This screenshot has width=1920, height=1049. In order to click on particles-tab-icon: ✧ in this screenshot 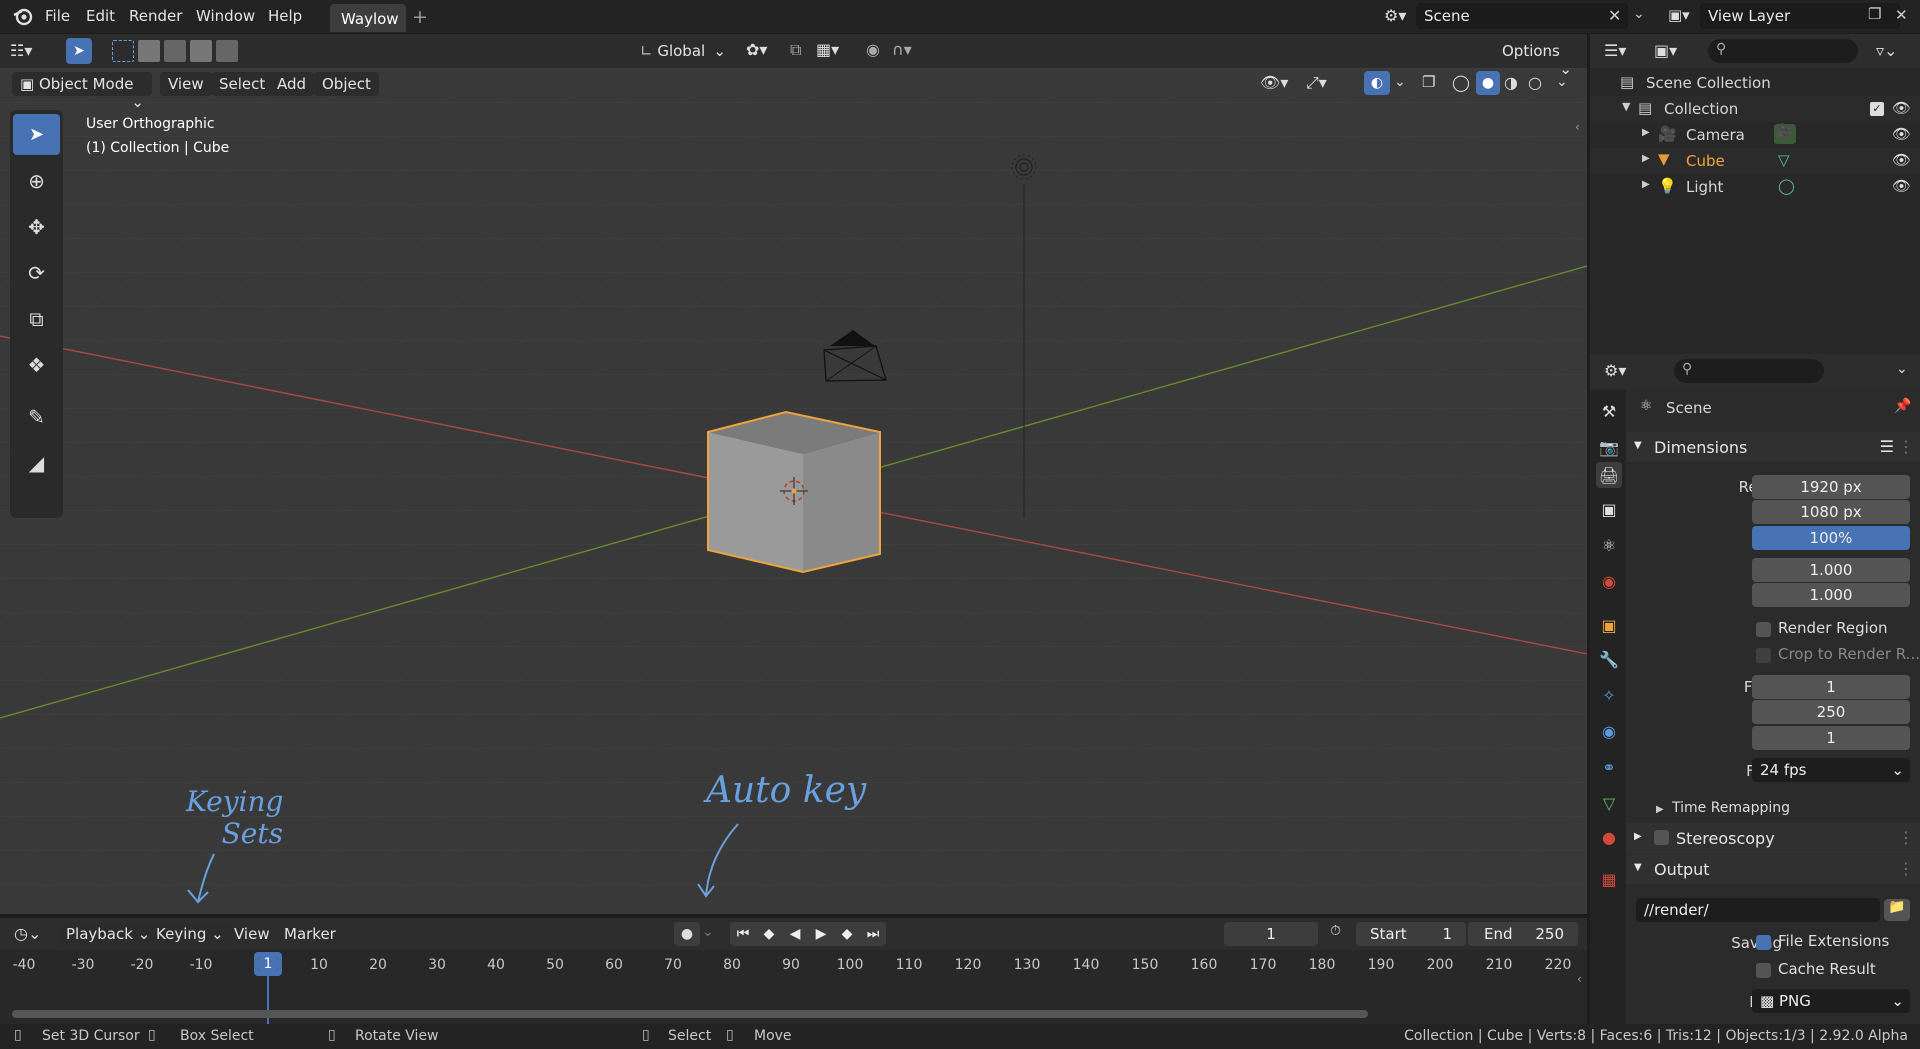, I will do `click(1609, 695)`.